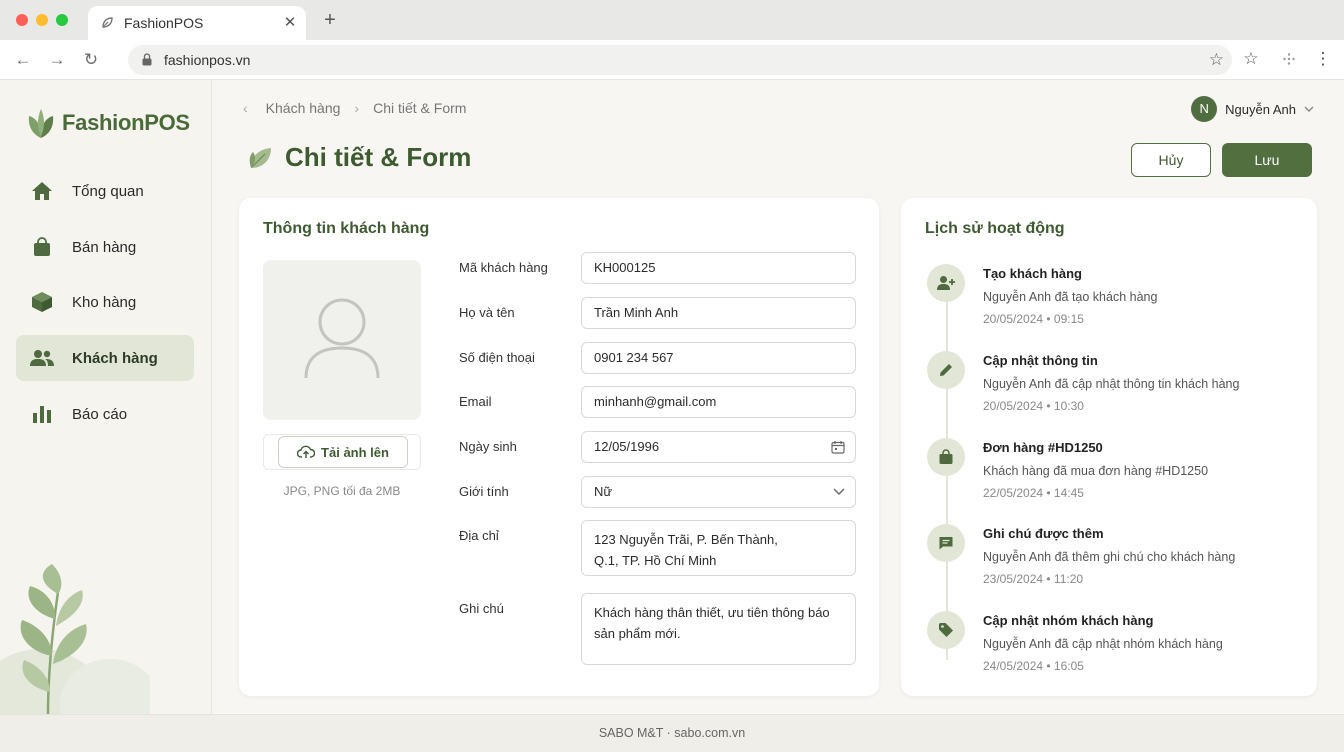 This screenshot has width=1344, height=752. Describe the element at coordinates (672, 733) in the screenshot. I see `footer: SABO M&T · sabo.com.vn` at that location.